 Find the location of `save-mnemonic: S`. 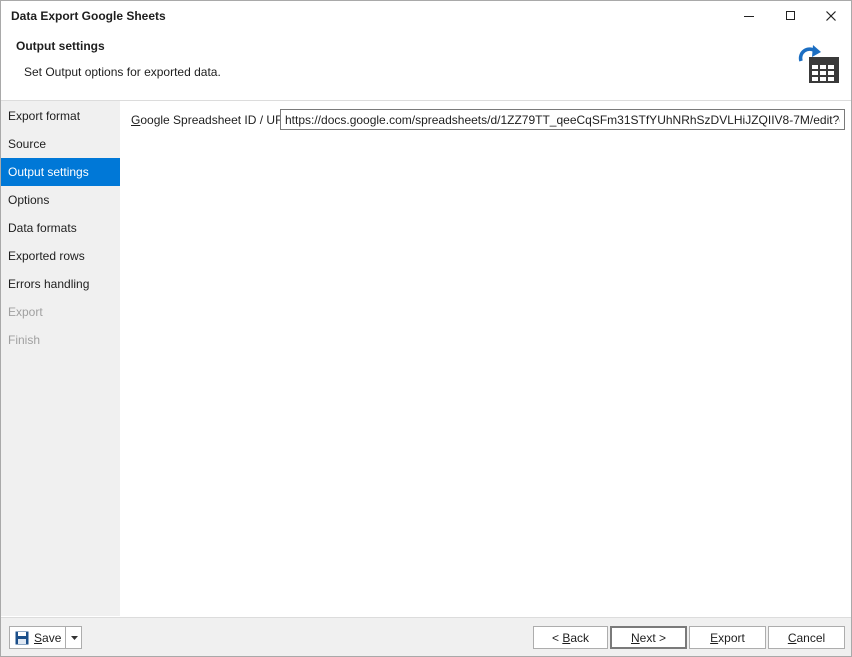

save-mnemonic: S is located at coordinates (38, 637).